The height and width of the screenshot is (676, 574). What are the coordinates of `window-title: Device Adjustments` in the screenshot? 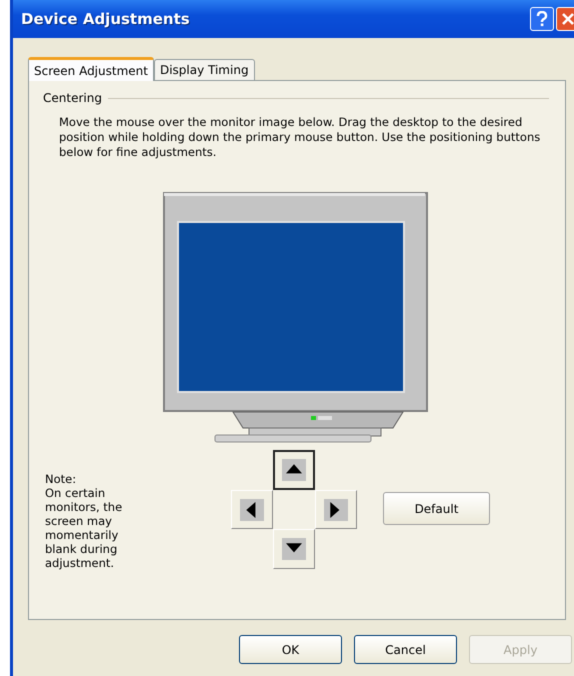 It's located at (105, 19).